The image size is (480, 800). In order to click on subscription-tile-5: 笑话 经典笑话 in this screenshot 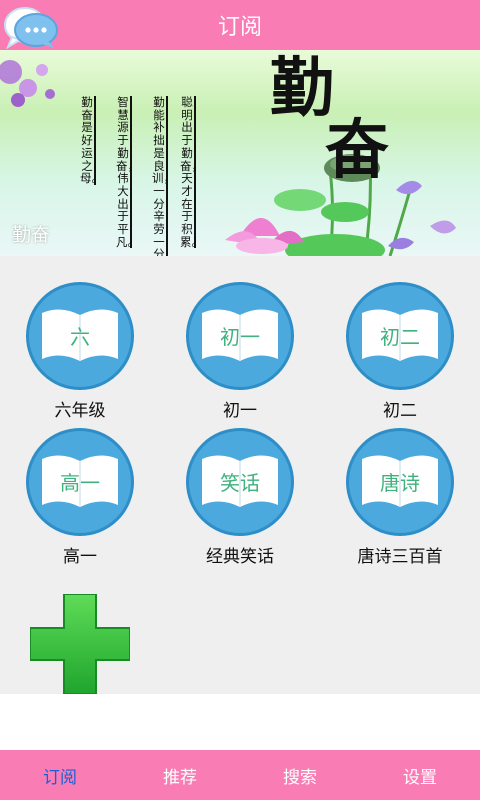, I will do `click(240, 498)`.